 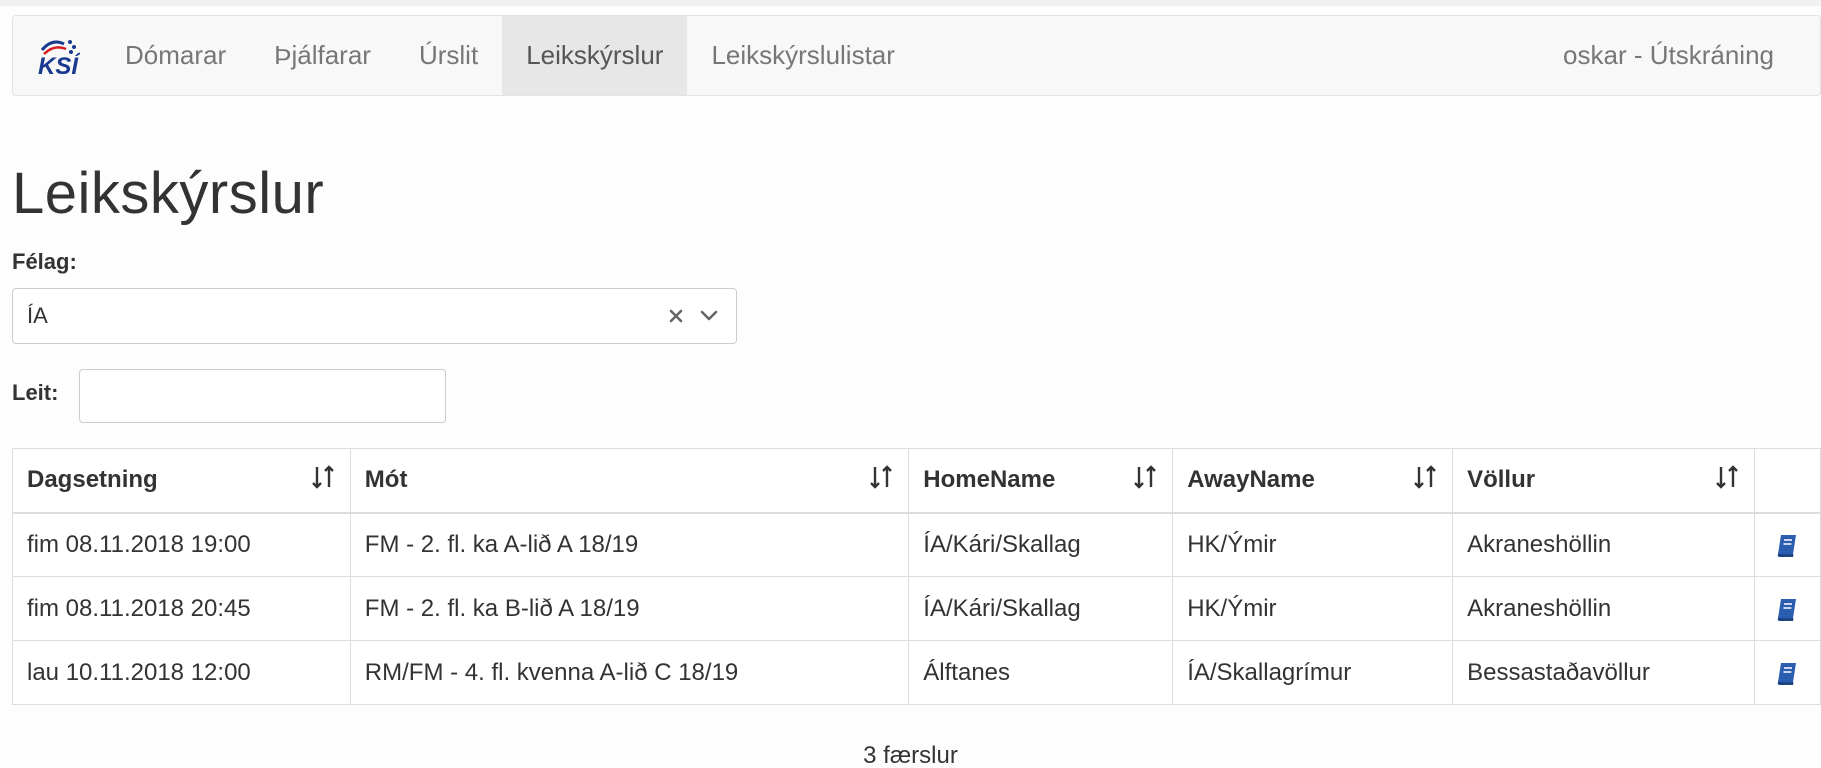 What do you see at coordinates (168, 193) in the screenshot?
I see `page-title: Leikskýrslur` at bounding box center [168, 193].